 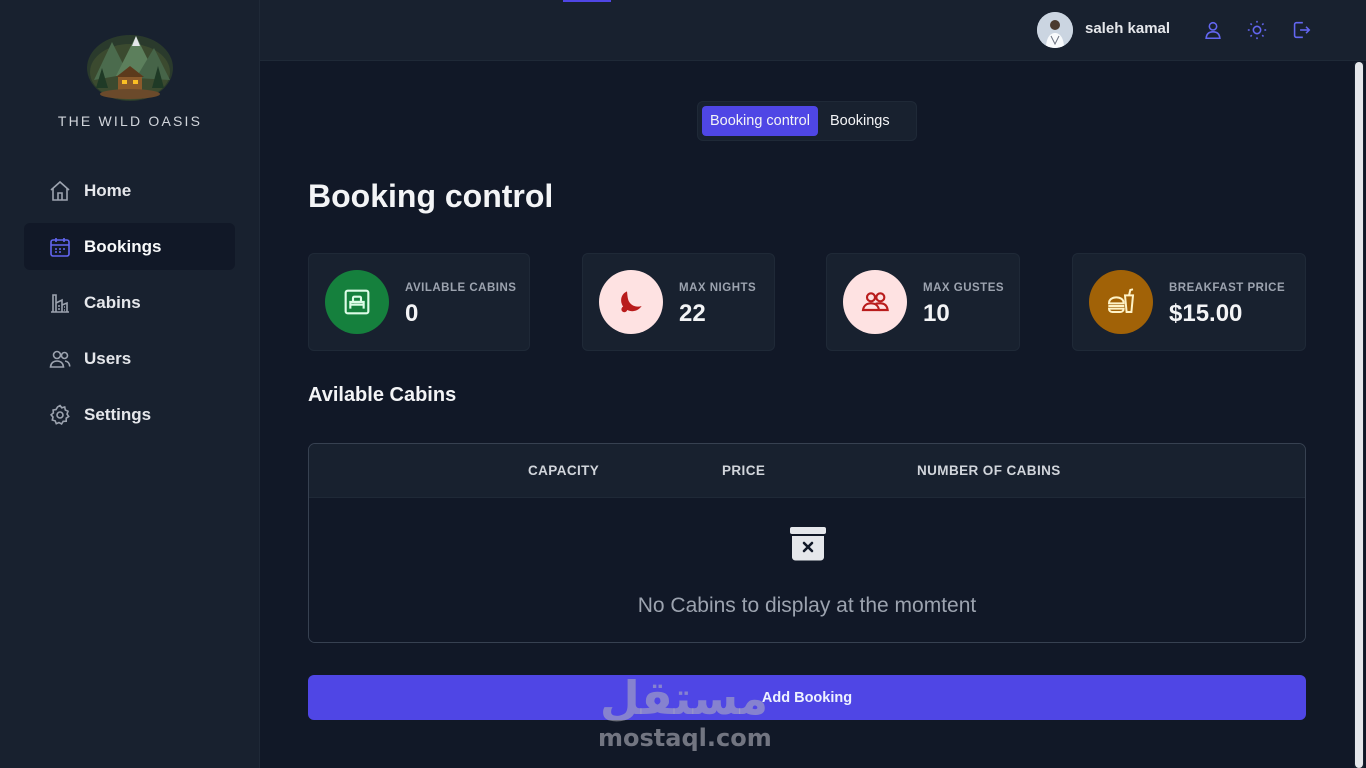 What do you see at coordinates (461, 288) in the screenshot?
I see `stat-label: AVILABLE CABINS` at bounding box center [461, 288].